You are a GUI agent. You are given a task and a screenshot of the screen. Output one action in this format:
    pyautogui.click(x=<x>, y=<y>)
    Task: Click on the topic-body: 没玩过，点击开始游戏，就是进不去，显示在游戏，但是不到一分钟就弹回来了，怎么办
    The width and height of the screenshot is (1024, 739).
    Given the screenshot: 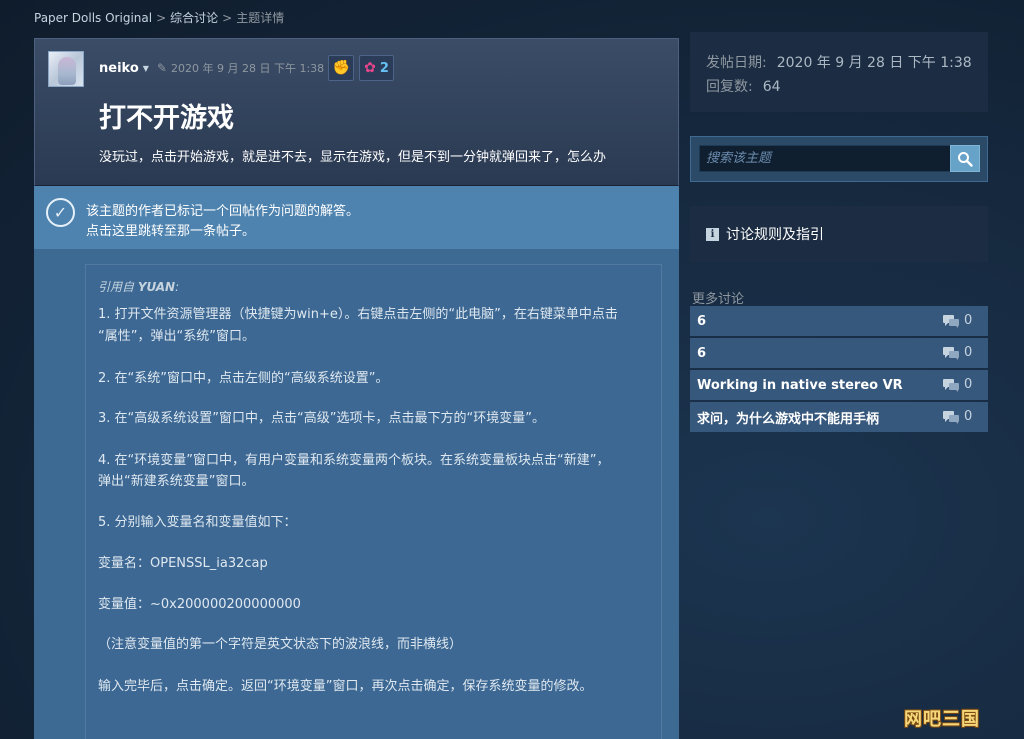 What is the action you would take?
    pyautogui.click(x=353, y=157)
    